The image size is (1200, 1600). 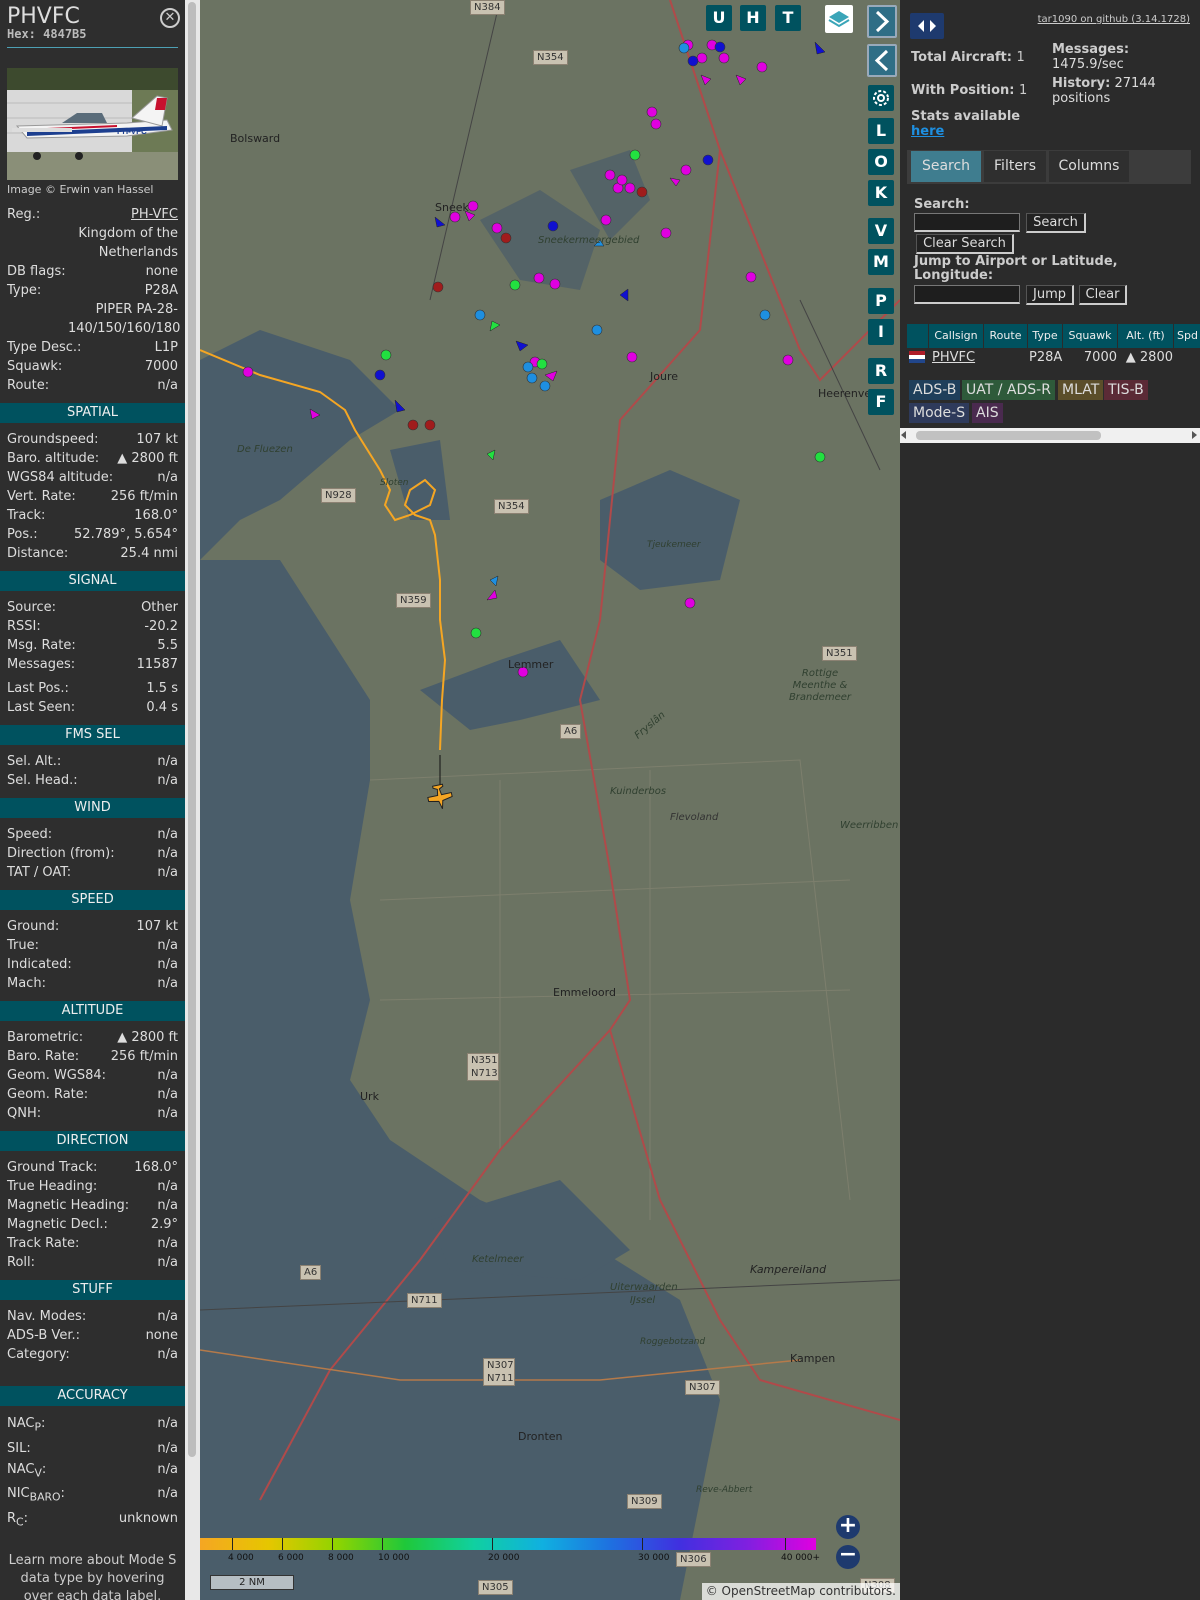 I want to click on detail-label: NACP:, so click(x=26, y=1425).